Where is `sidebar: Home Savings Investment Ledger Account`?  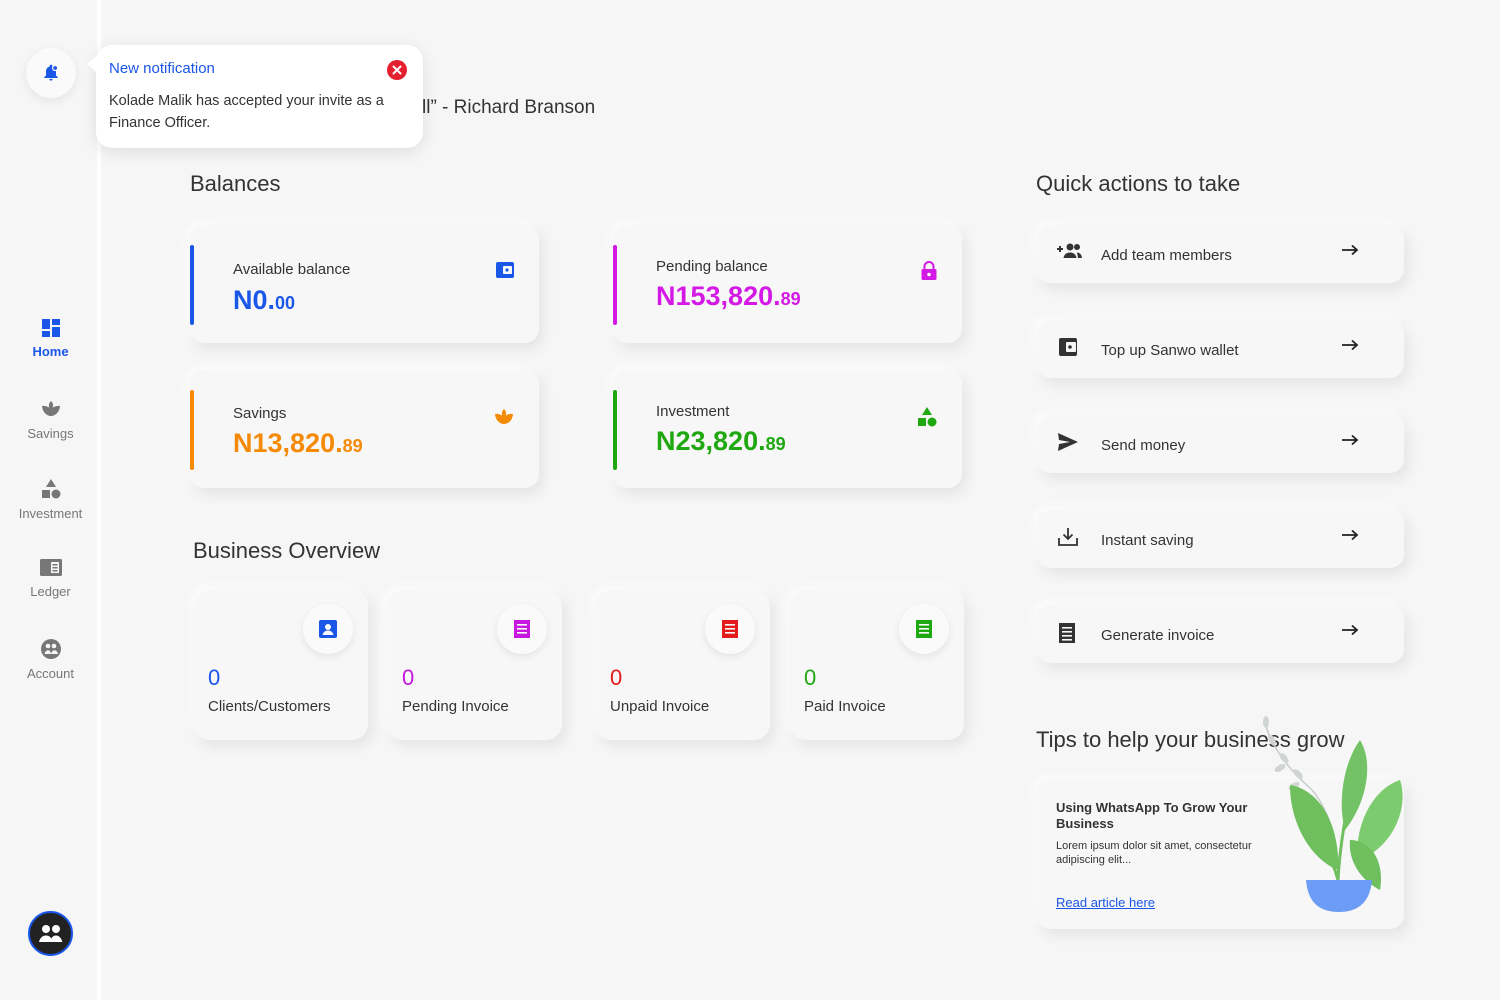 sidebar: Home Savings Investment Ledger Account is located at coordinates (50, 500).